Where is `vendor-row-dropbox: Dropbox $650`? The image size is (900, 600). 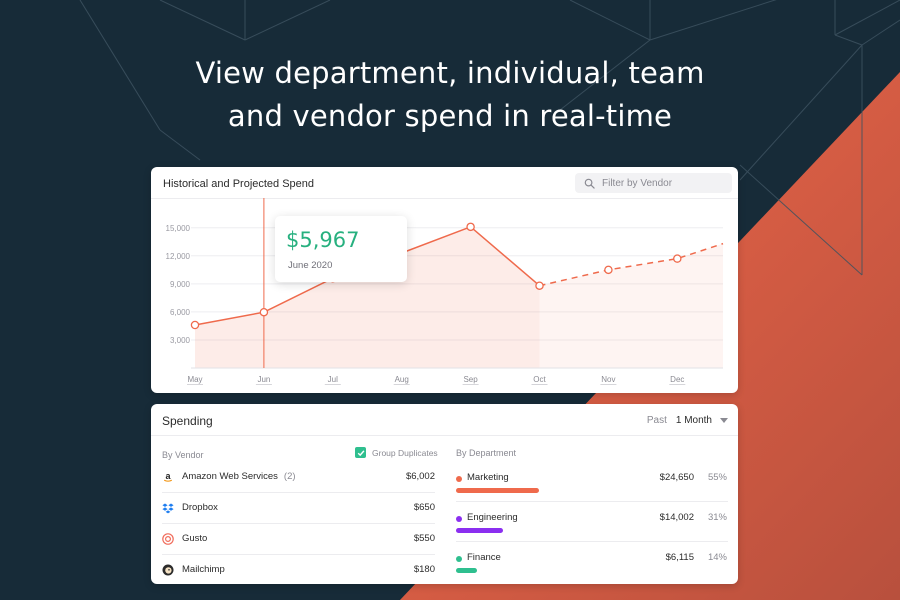
vendor-row-dropbox: Dropbox $650 is located at coordinates (298, 507).